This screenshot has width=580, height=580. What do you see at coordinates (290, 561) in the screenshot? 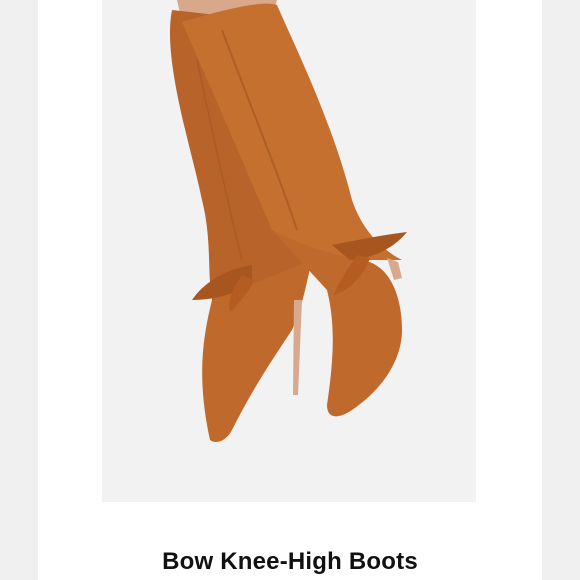
I see `product-title: Bow Knee-High Boots` at bounding box center [290, 561].